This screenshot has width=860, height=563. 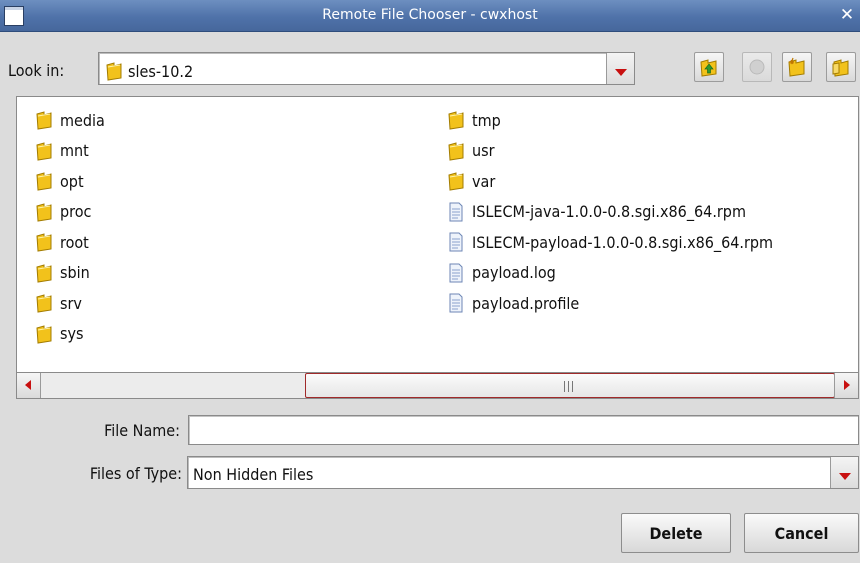 I want to click on file-name-text: opt, so click(x=72, y=181).